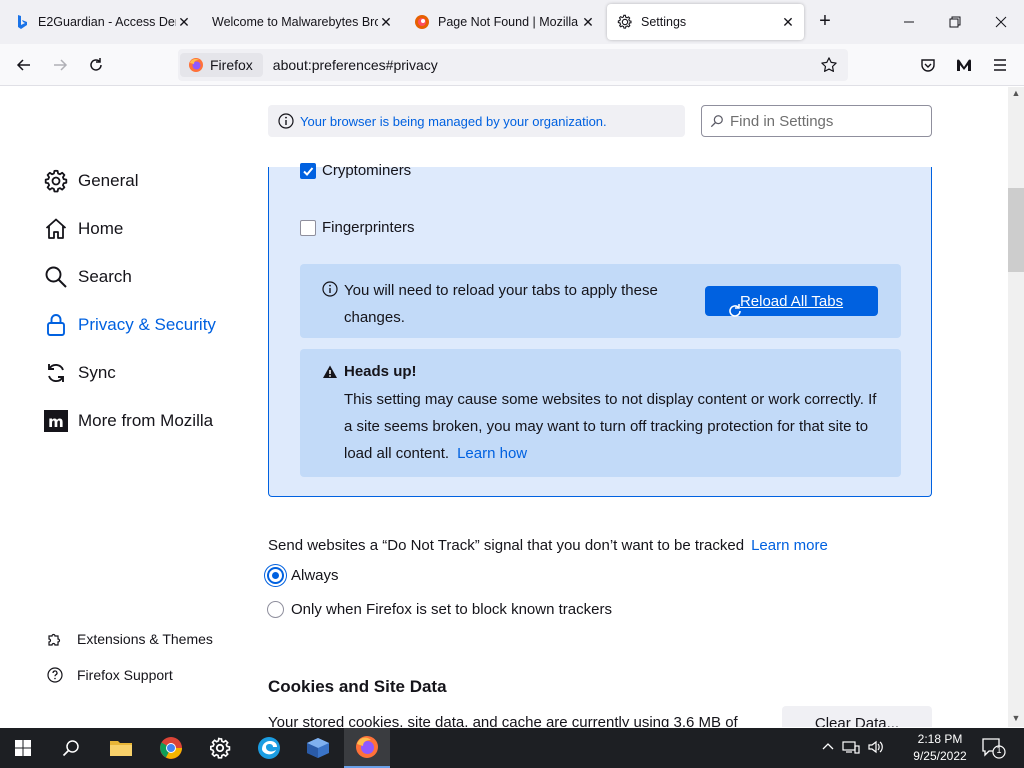  Describe the element at coordinates (130, 325) in the screenshot. I see `category-privacy-security: Privacy & Security` at that location.